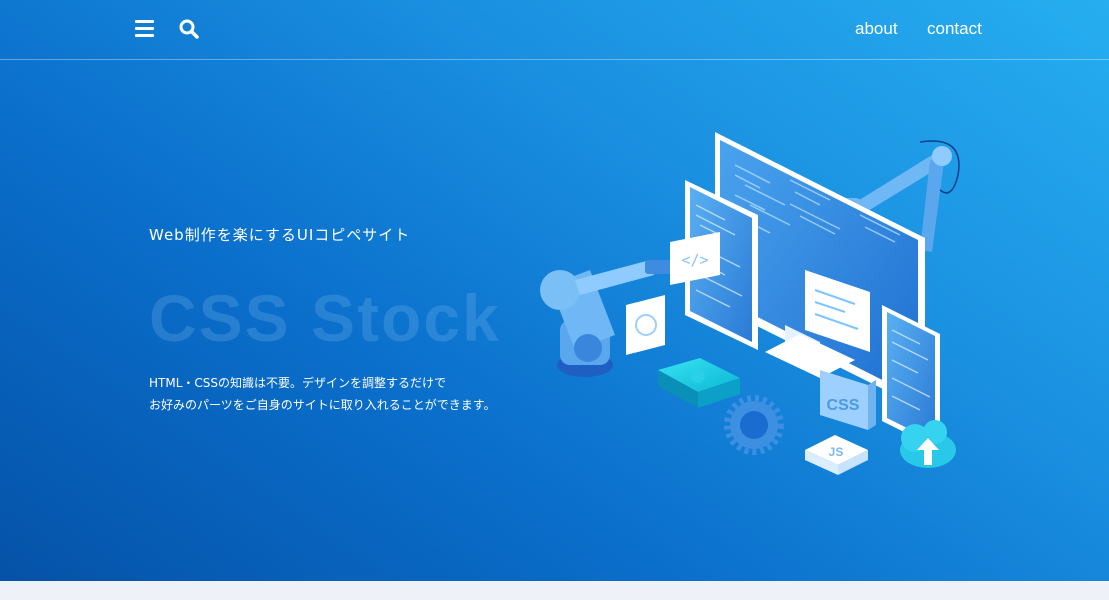  What do you see at coordinates (280, 235) in the screenshot?
I see `hero-tagline: Web制作を楽にするUIコピペサイト` at bounding box center [280, 235].